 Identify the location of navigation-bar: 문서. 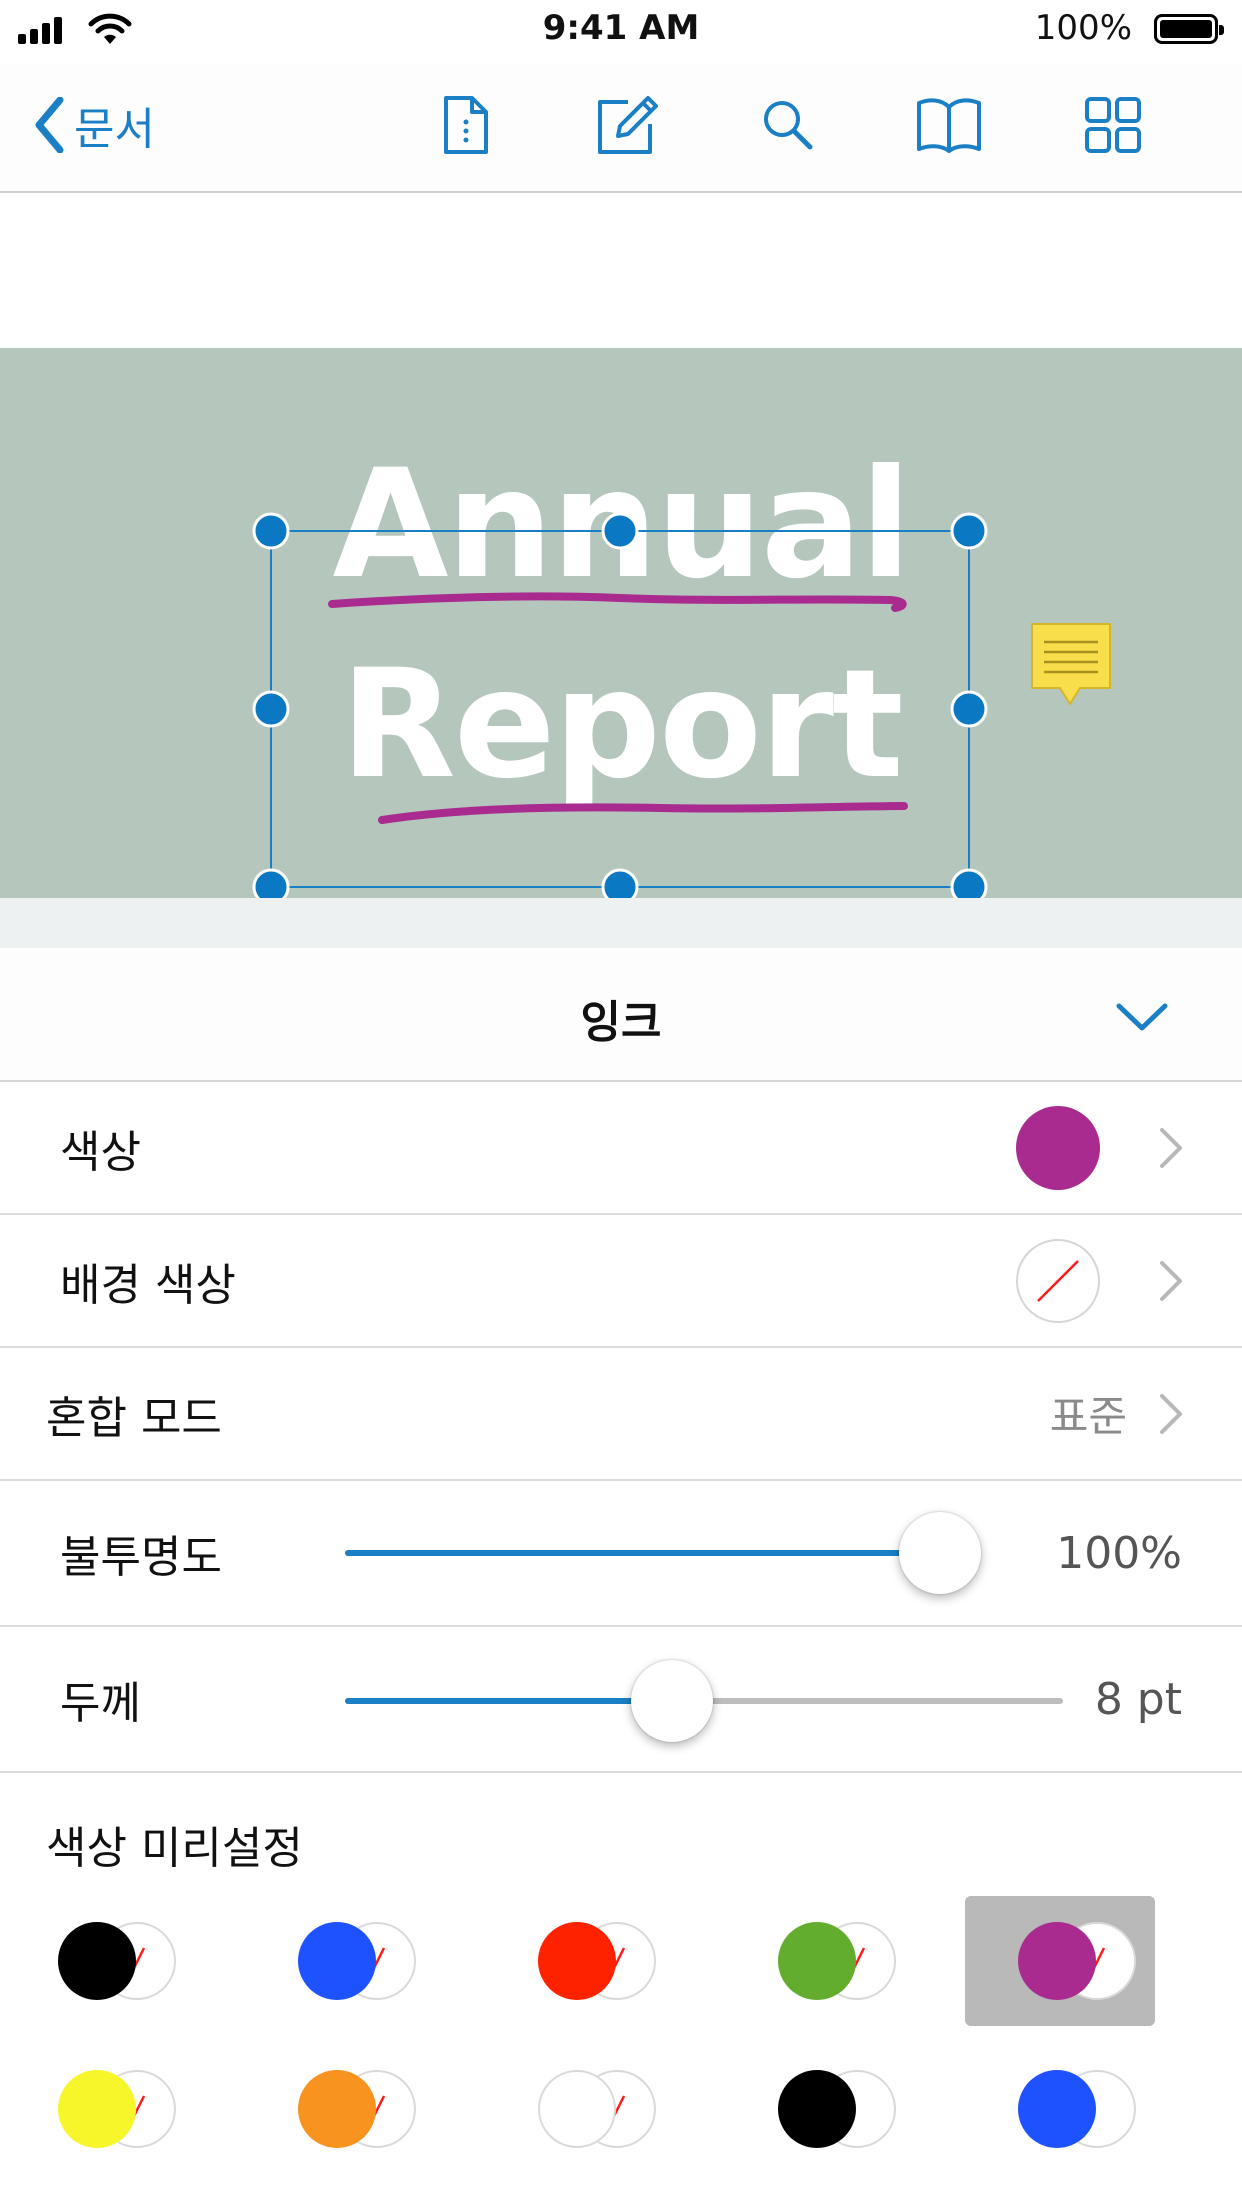
(621, 128).